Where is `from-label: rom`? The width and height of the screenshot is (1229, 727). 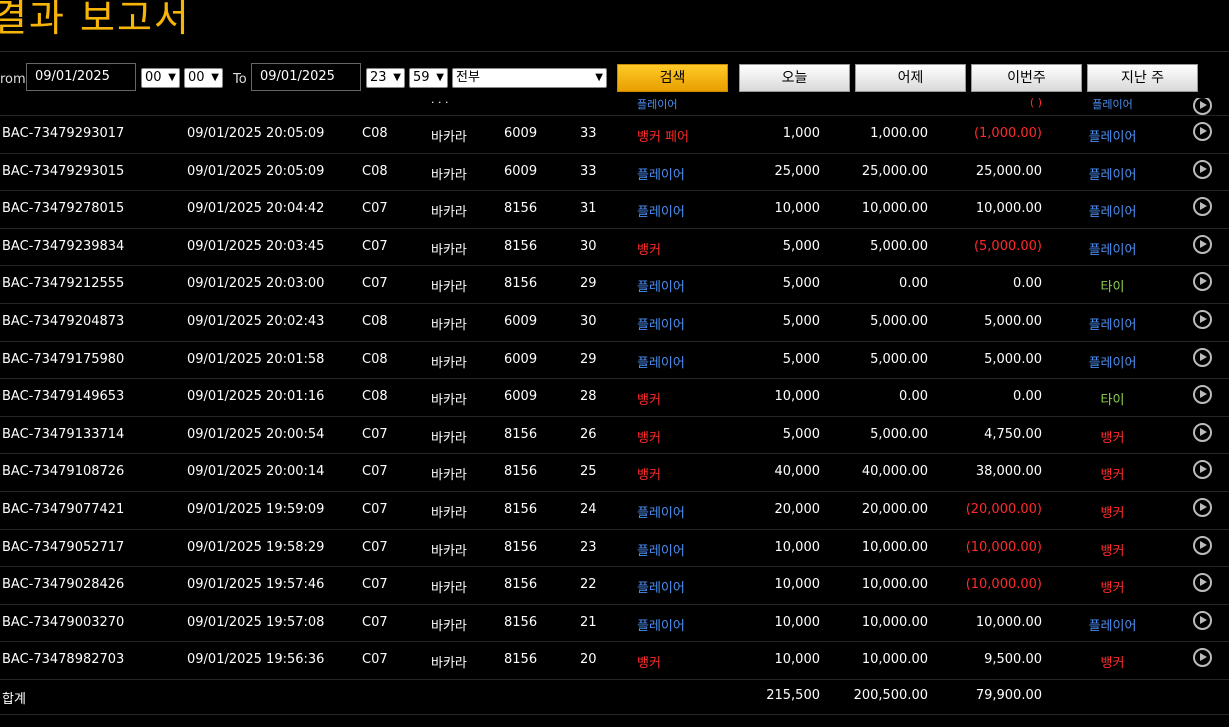 from-label: rom is located at coordinates (13, 79).